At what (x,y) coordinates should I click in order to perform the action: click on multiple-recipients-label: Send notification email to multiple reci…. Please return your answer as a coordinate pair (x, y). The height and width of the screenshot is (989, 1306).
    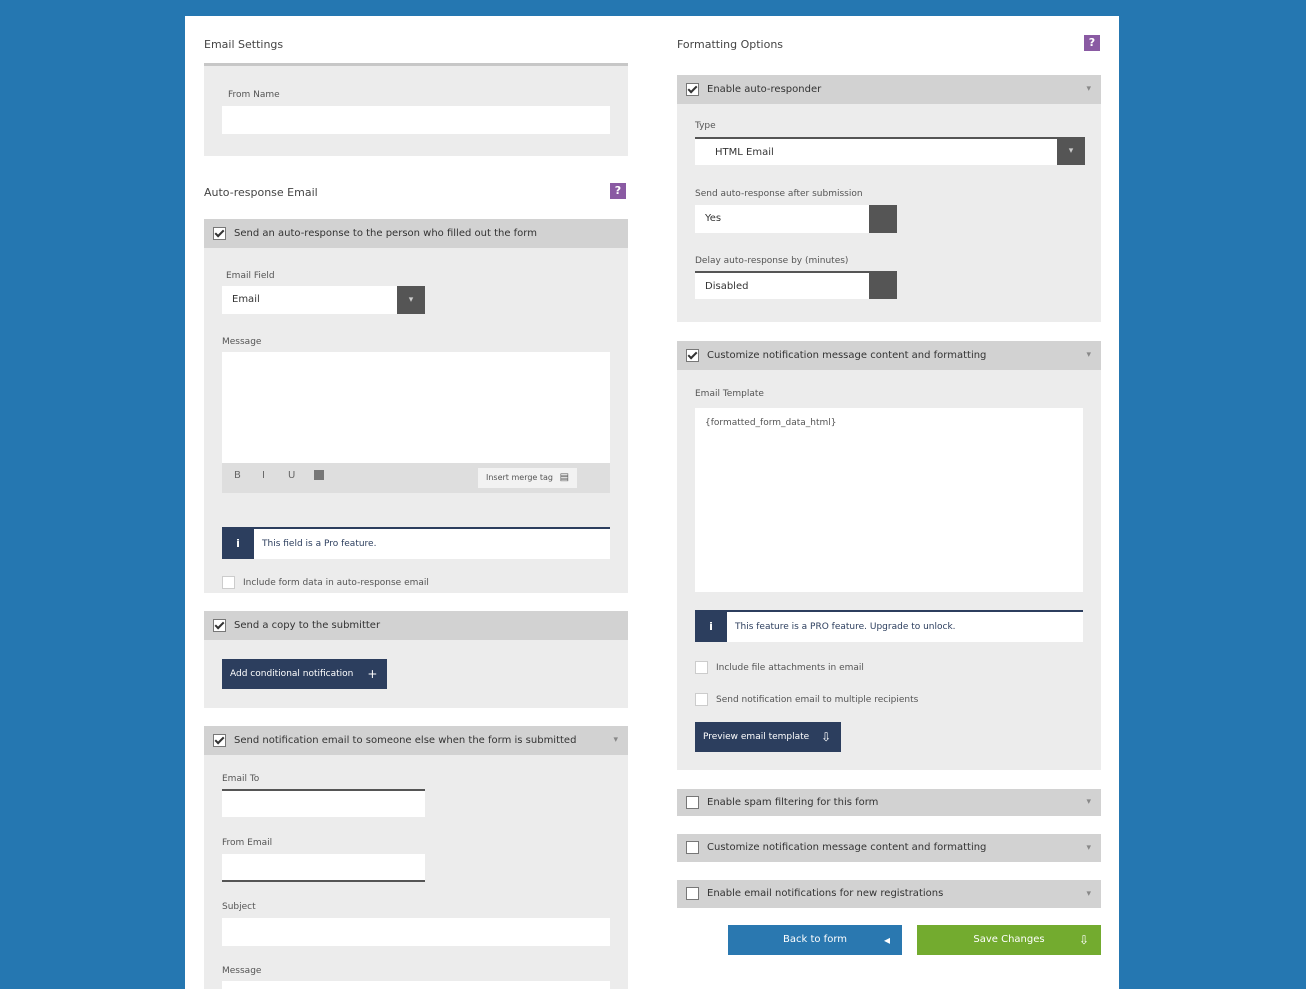
    Looking at the image, I should click on (817, 700).